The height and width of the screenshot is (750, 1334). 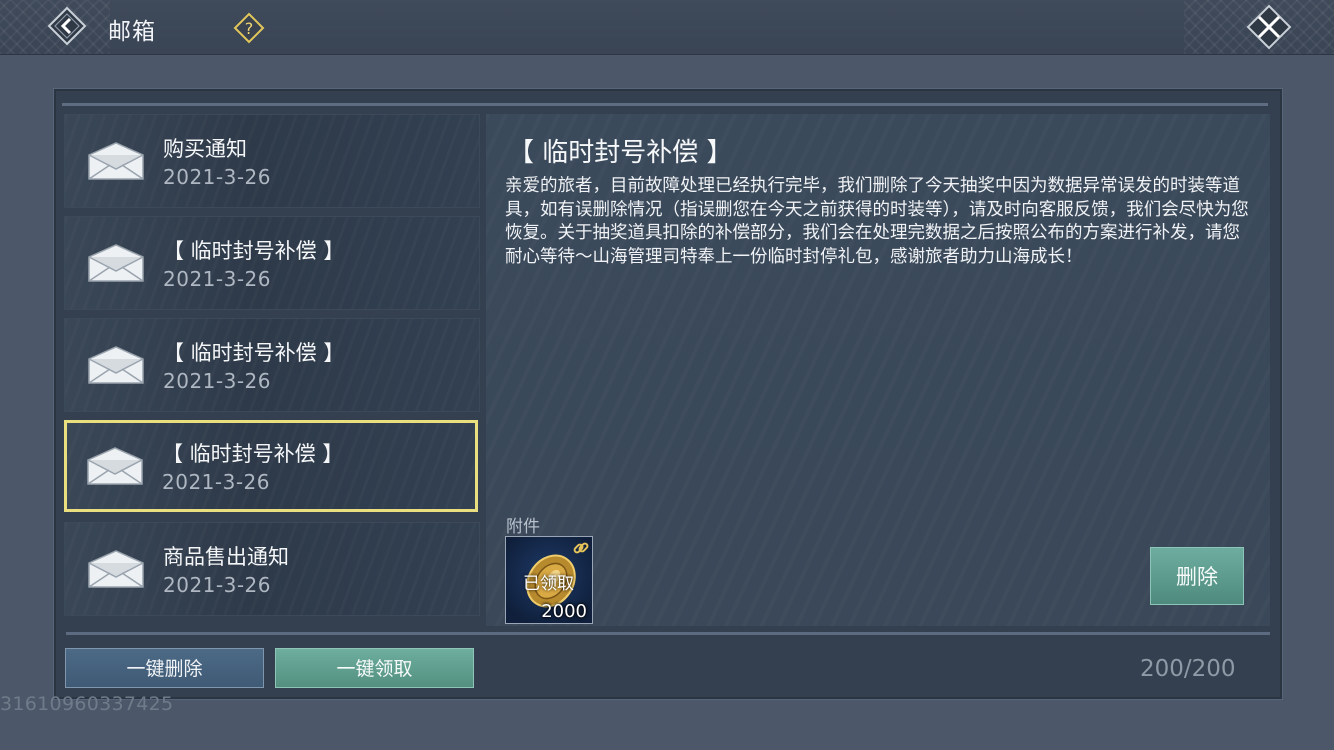 What do you see at coordinates (668, 633) in the screenshot?
I see `panel-divider-bottom` at bounding box center [668, 633].